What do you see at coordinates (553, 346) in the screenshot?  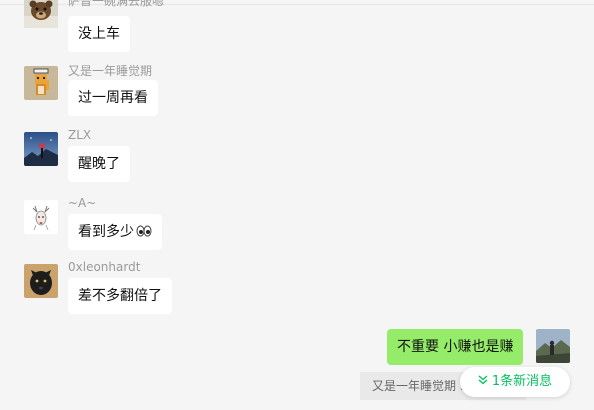 I see `mountain-photo-avatar-icon` at bounding box center [553, 346].